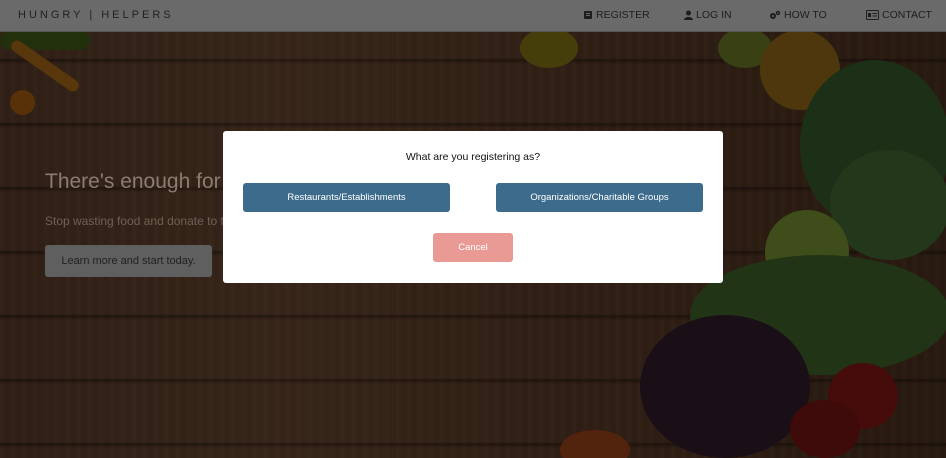 The image size is (946, 458). What do you see at coordinates (138, 221) in the screenshot?
I see `hero-subtitle: Stop wasting food and donate to th` at bounding box center [138, 221].